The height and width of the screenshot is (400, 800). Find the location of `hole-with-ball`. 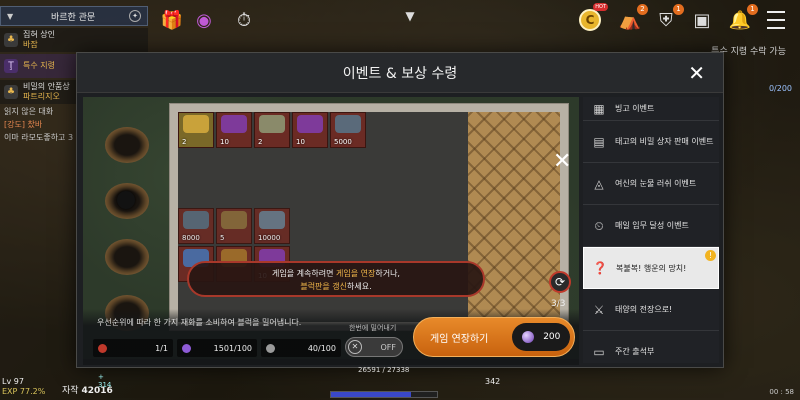

hole-with-ball is located at coordinates (127, 201).